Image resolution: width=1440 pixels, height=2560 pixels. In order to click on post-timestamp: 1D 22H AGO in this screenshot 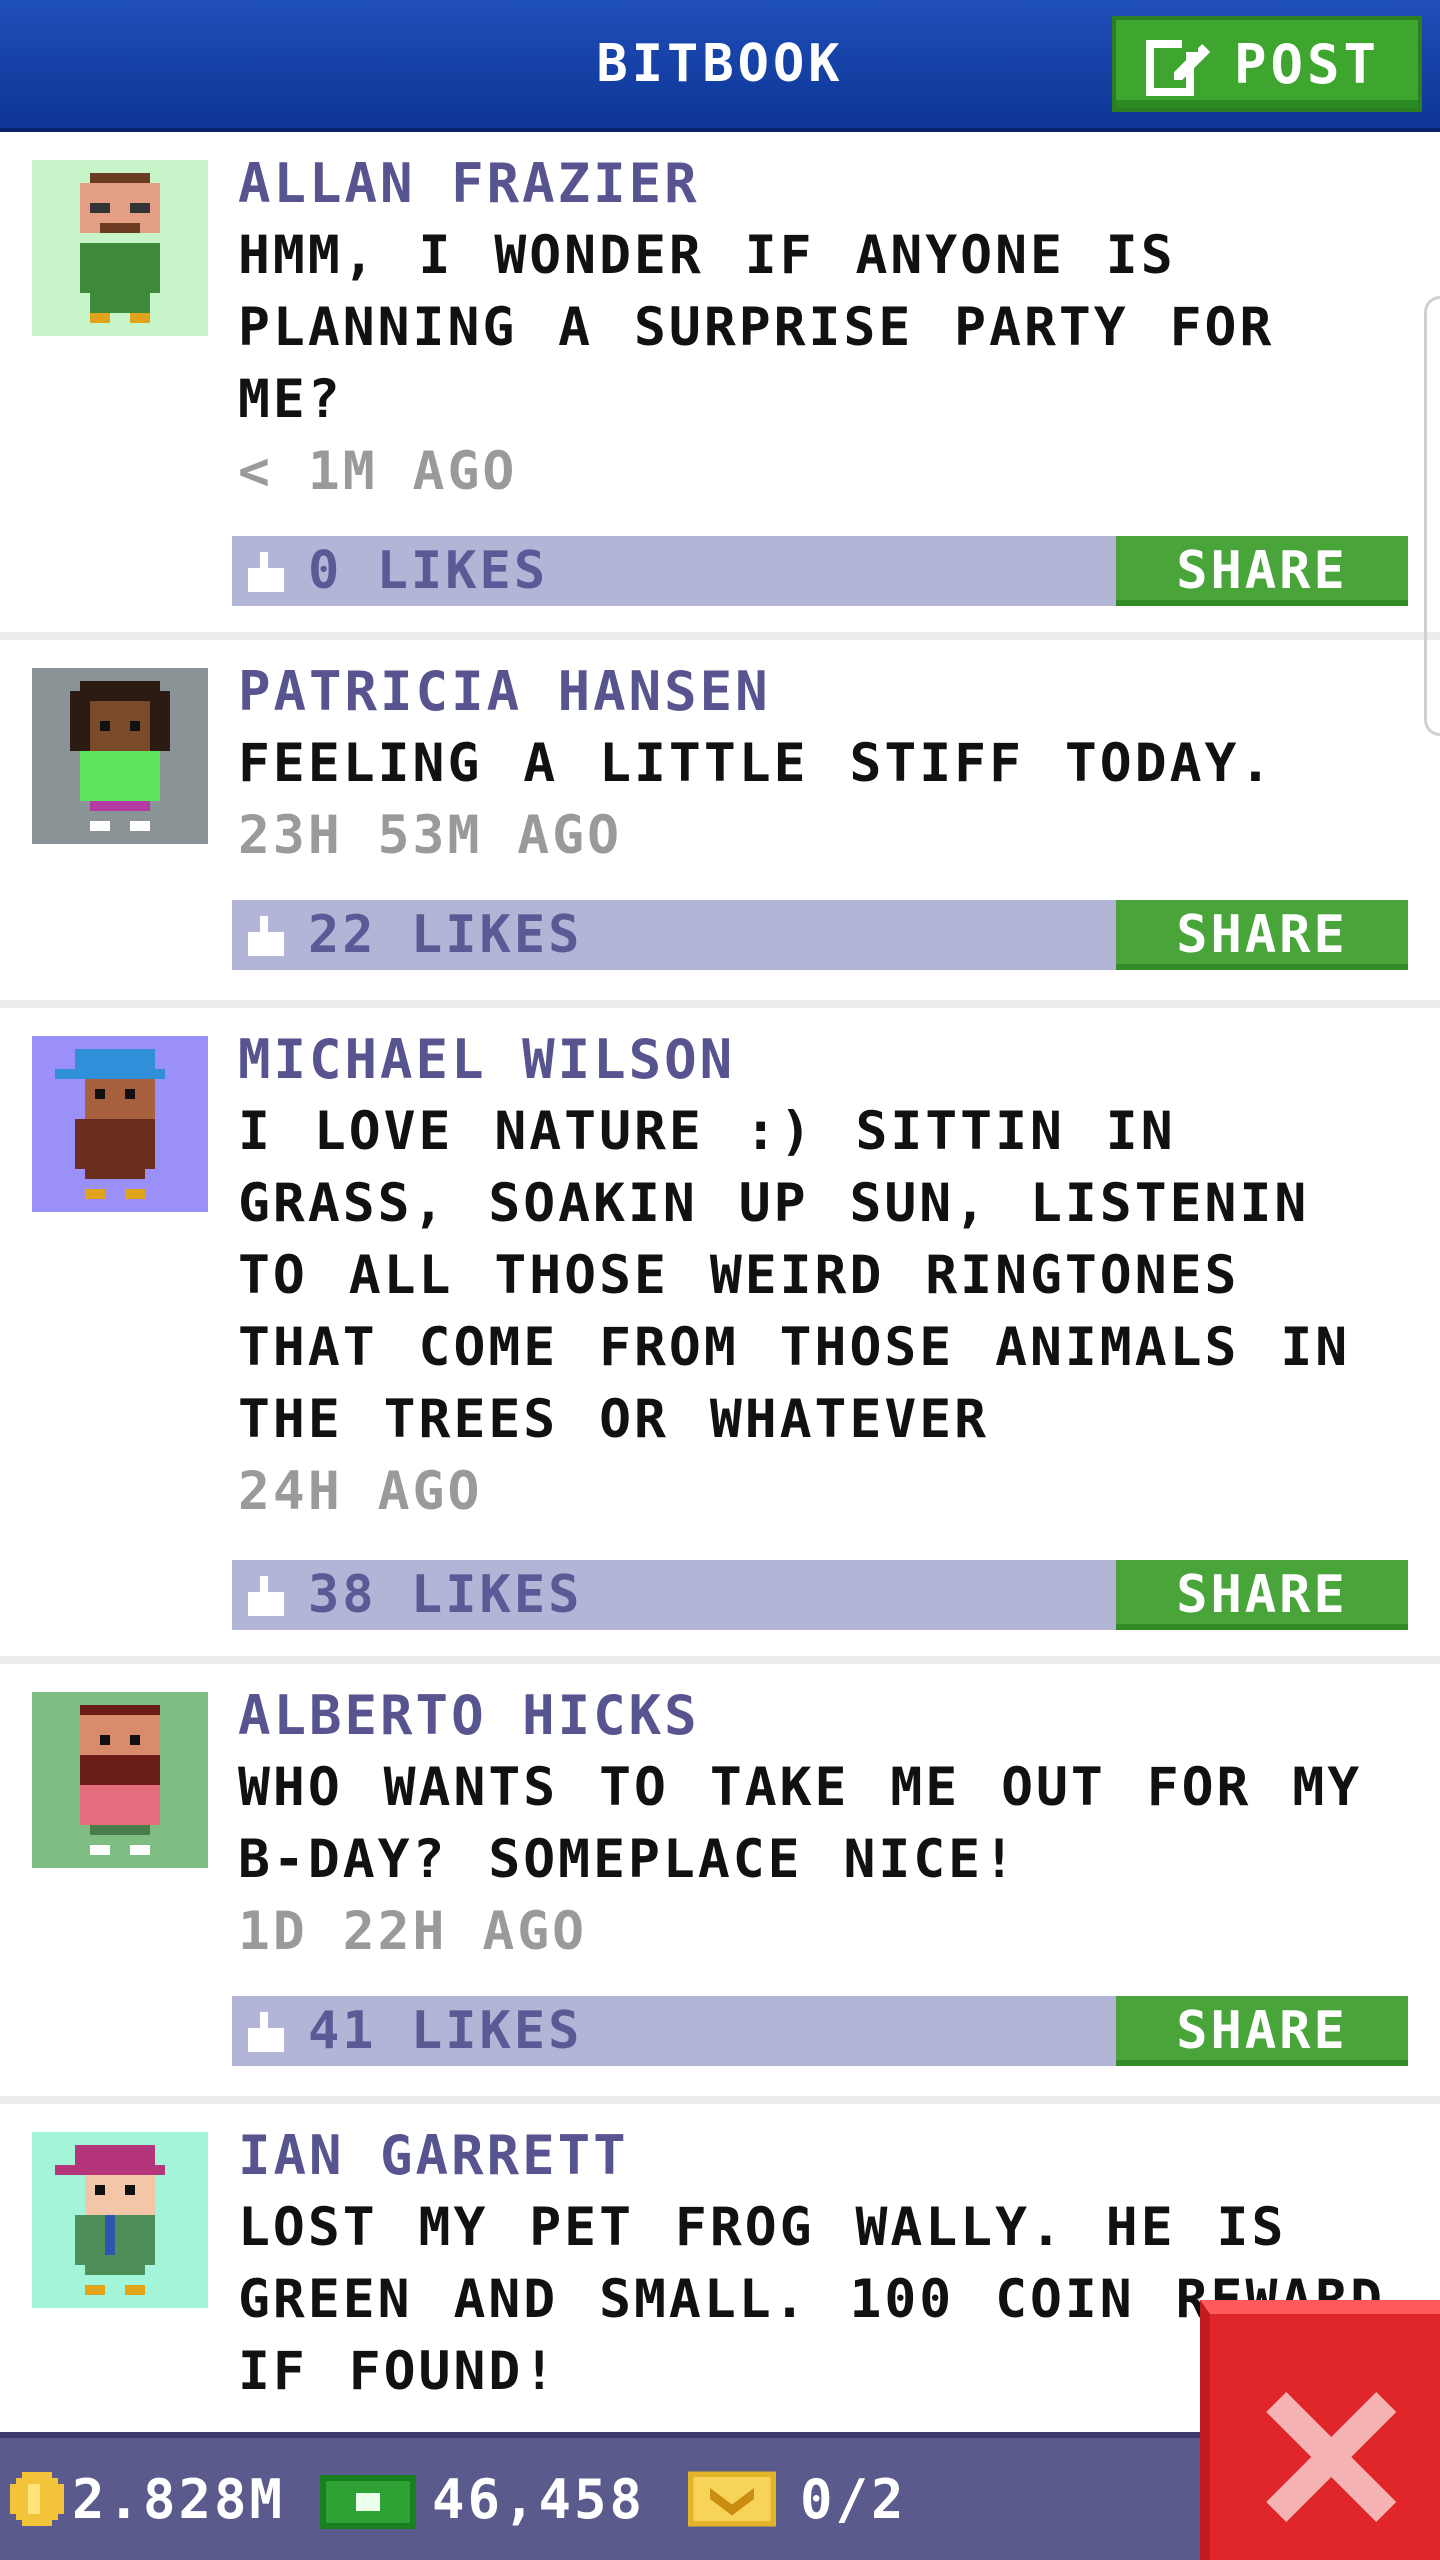, I will do `click(413, 1931)`.